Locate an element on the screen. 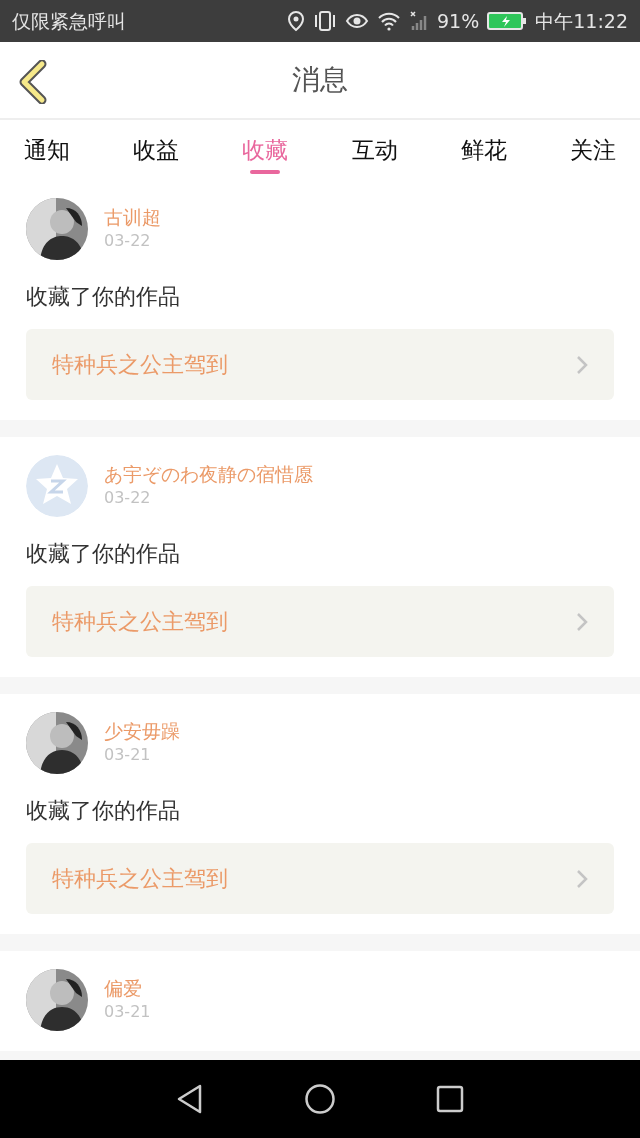 The height and width of the screenshot is (1138, 640). tab: 关注 is located at coordinates (592, 150).